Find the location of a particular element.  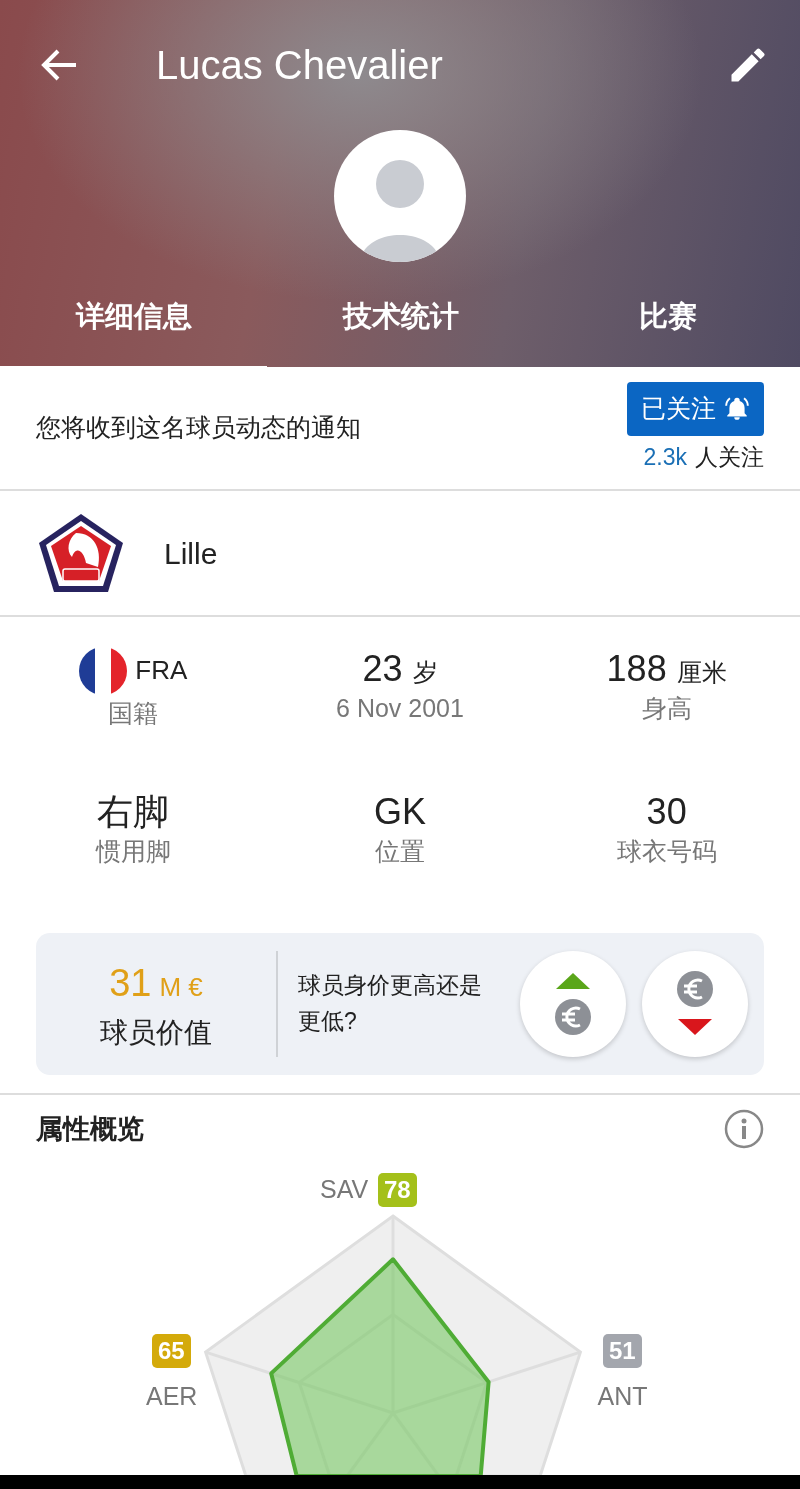

section-title: 属性概览 is located at coordinates (90, 1129).